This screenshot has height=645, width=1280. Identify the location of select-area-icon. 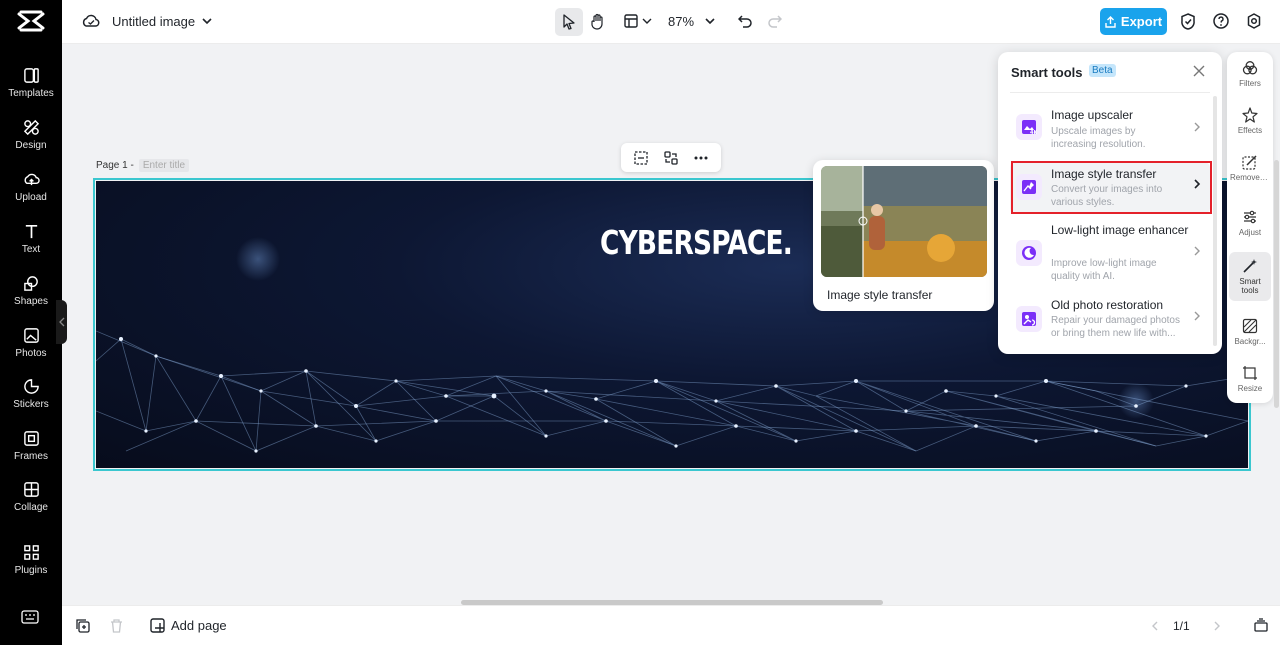
(641, 158).